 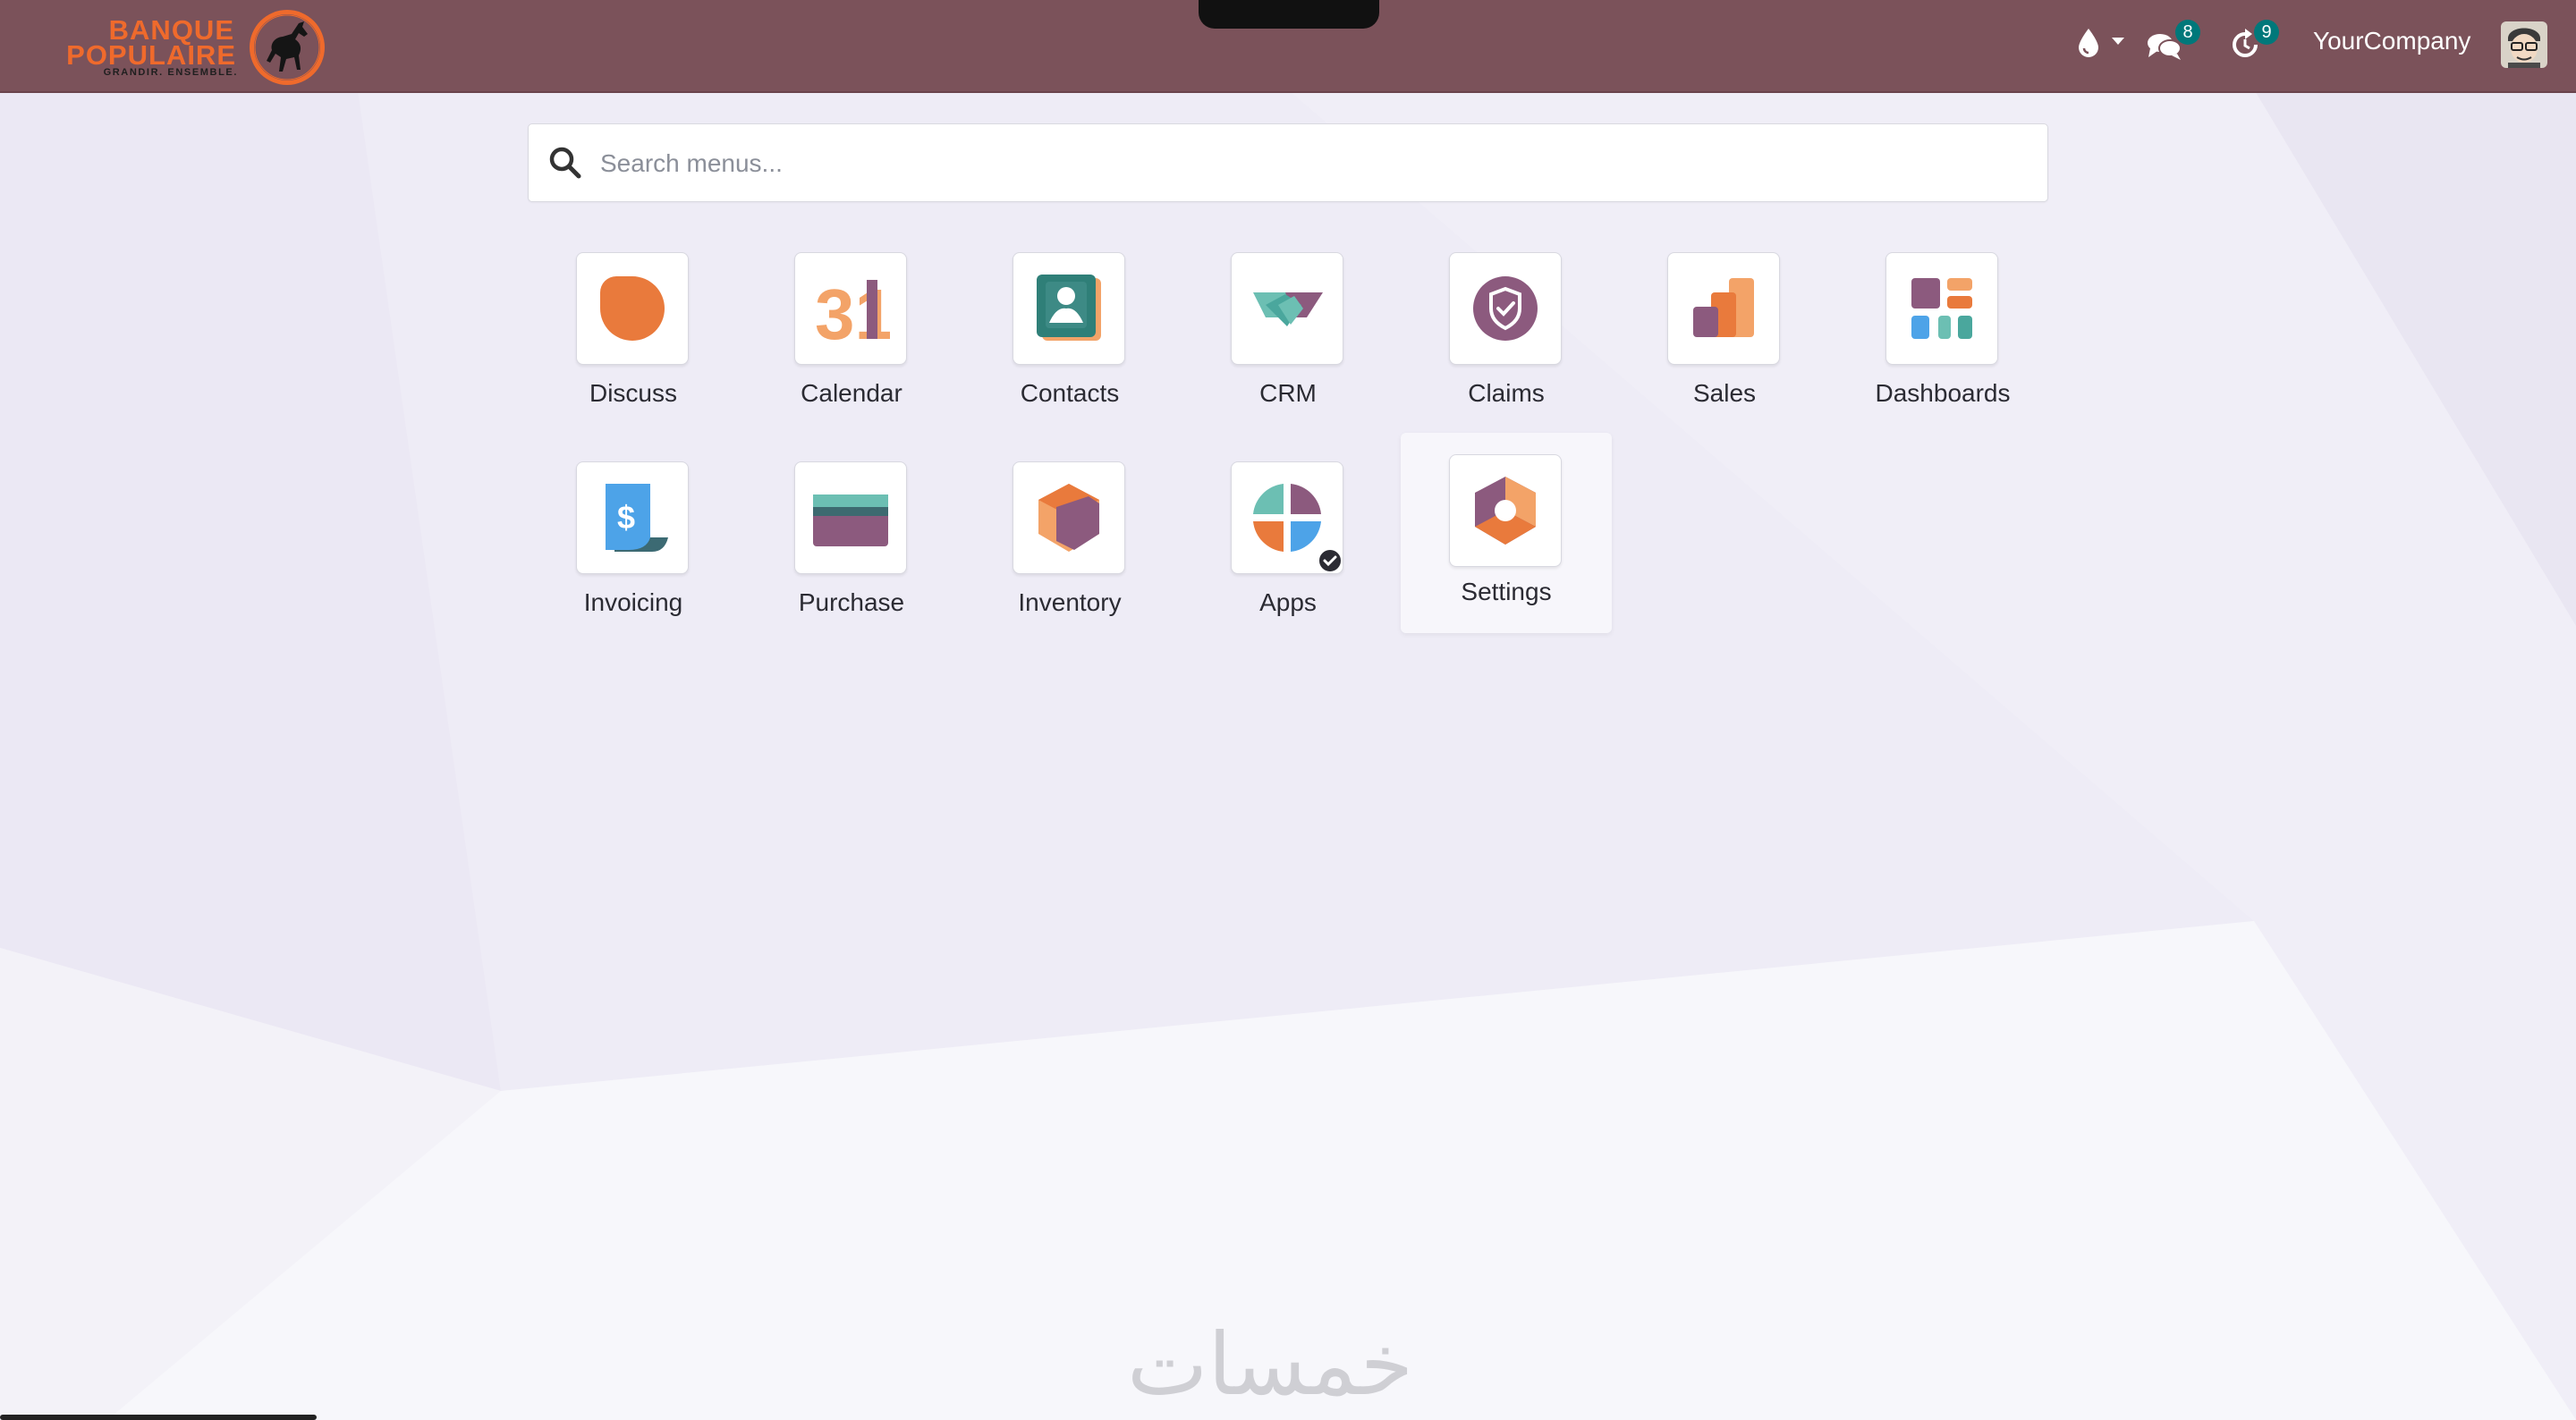 What do you see at coordinates (1297, 163) in the screenshot?
I see `search-input` at bounding box center [1297, 163].